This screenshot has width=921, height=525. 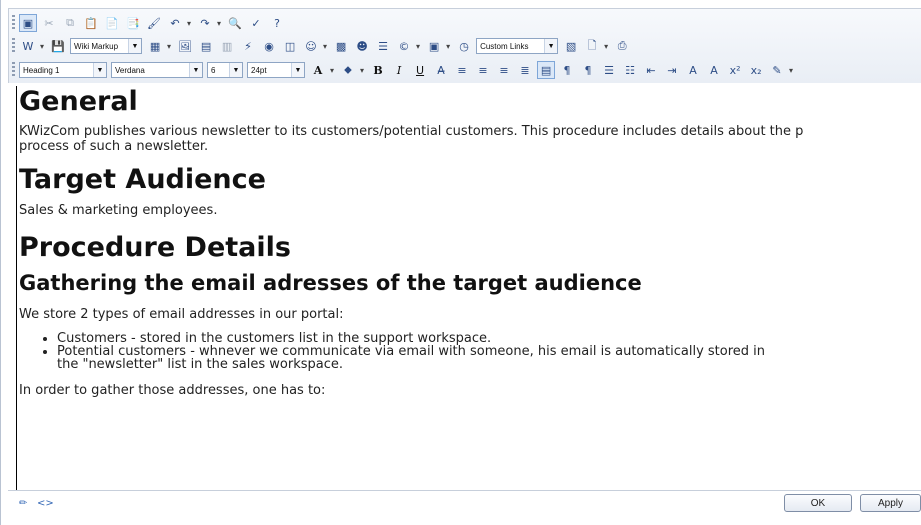 What do you see at coordinates (189, 23) in the screenshot?
I see `undo-dropdown-icon: ▾` at bounding box center [189, 23].